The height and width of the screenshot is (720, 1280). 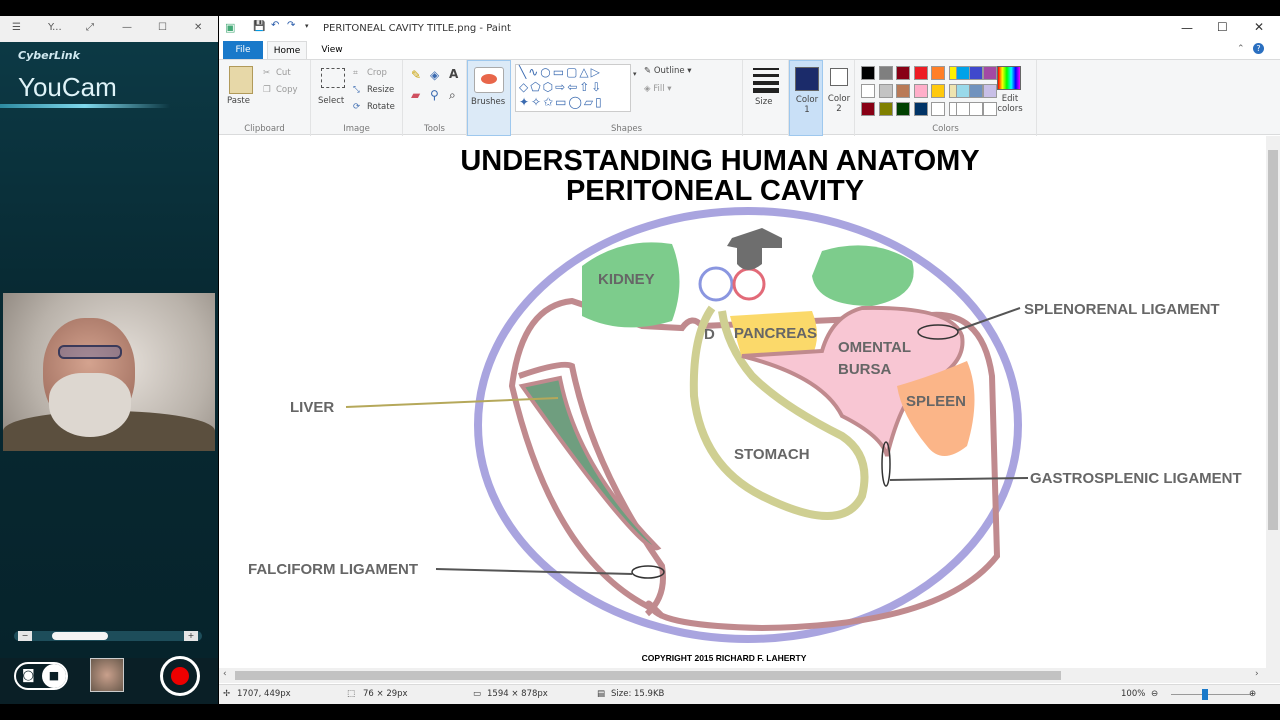 I want to click on person-glasses, so click(x=90, y=352).